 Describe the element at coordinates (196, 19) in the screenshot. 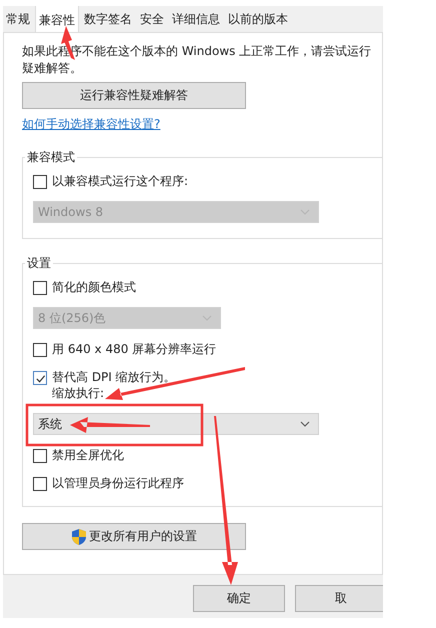

I see `tab: 详细信息` at that location.